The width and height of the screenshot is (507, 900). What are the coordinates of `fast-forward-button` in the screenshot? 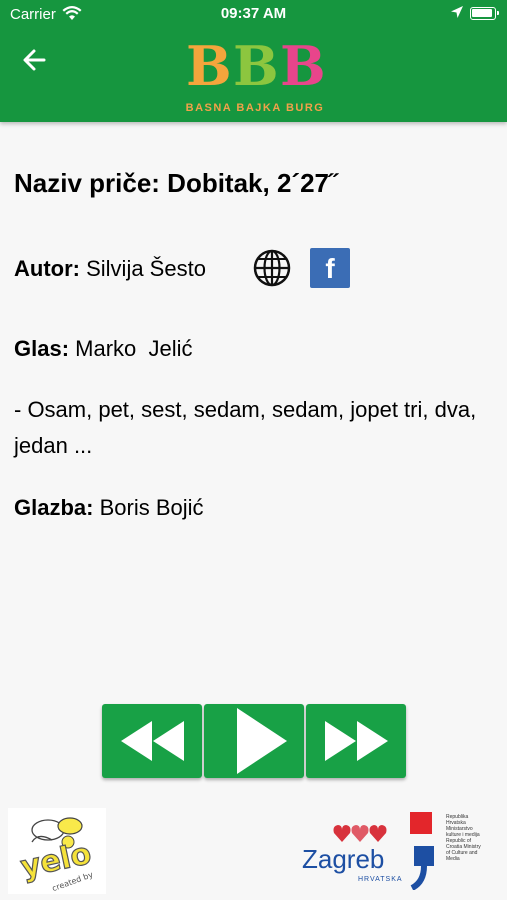 It's located at (356, 741).